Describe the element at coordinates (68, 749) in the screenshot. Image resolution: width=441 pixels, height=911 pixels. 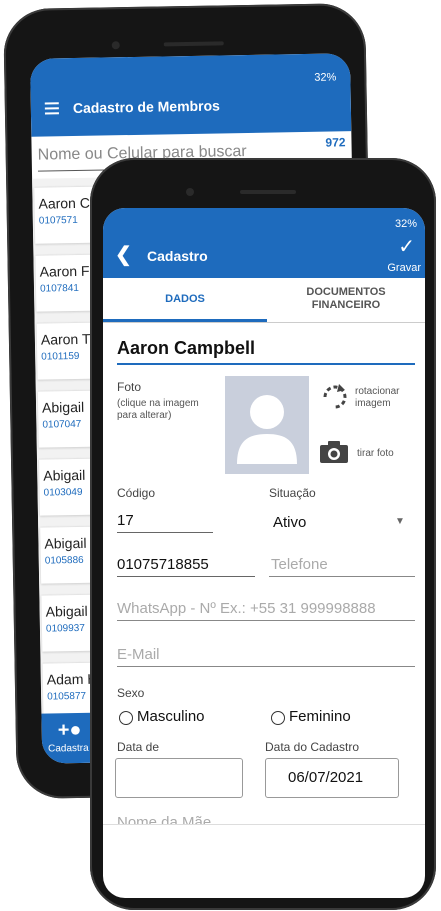
I see `nav-label-cadastrar: Cadastra` at that location.